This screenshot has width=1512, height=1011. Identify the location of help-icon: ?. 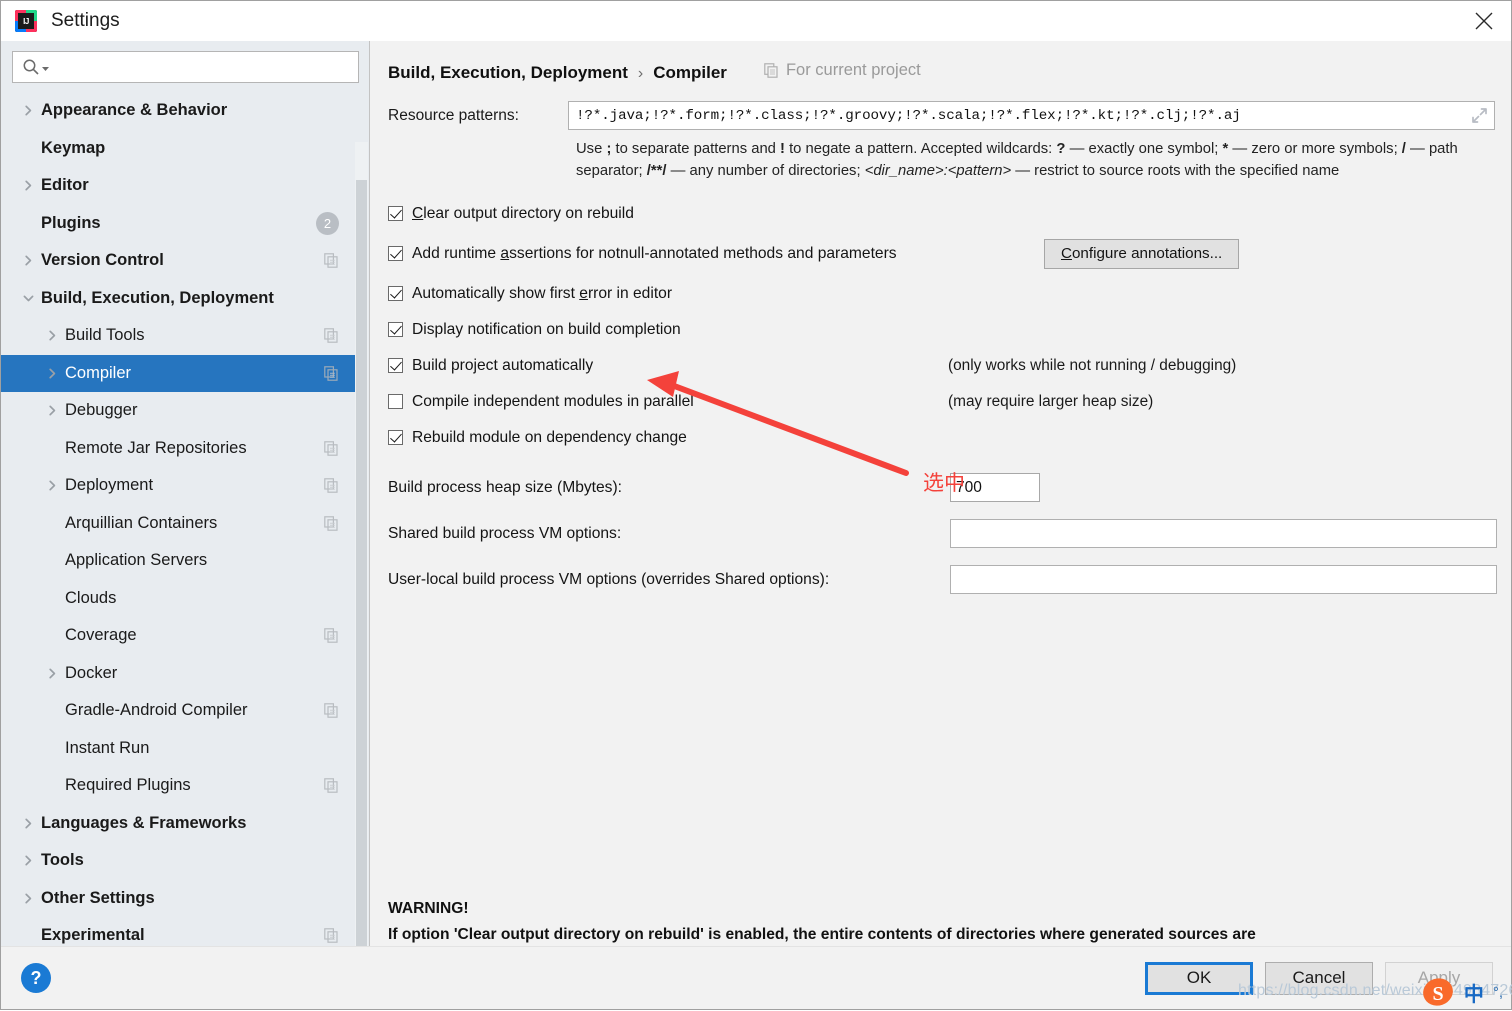
(36, 978).